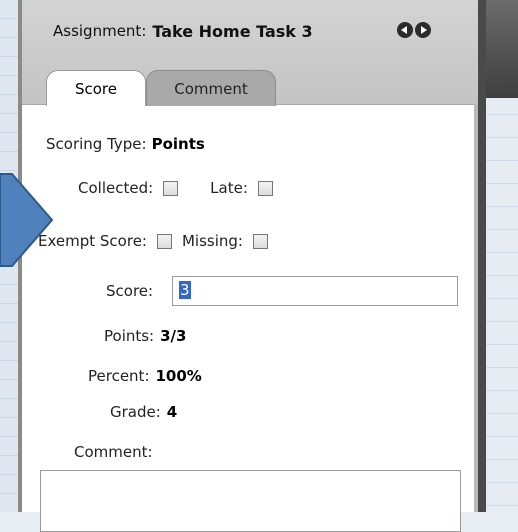 This screenshot has width=518, height=532. I want to click on score-input: 3, so click(315, 291).